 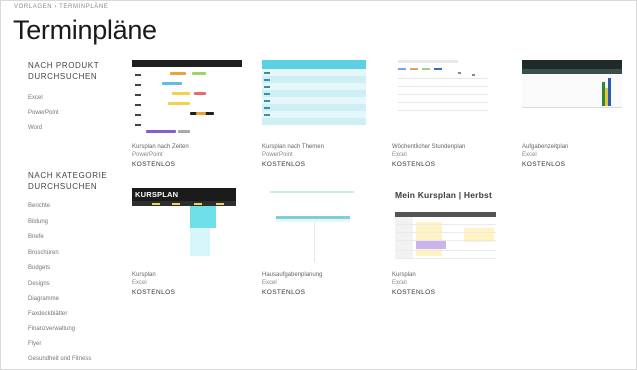 What do you see at coordinates (35, 98) in the screenshot?
I see `sidebar-item-excel: Excel` at bounding box center [35, 98].